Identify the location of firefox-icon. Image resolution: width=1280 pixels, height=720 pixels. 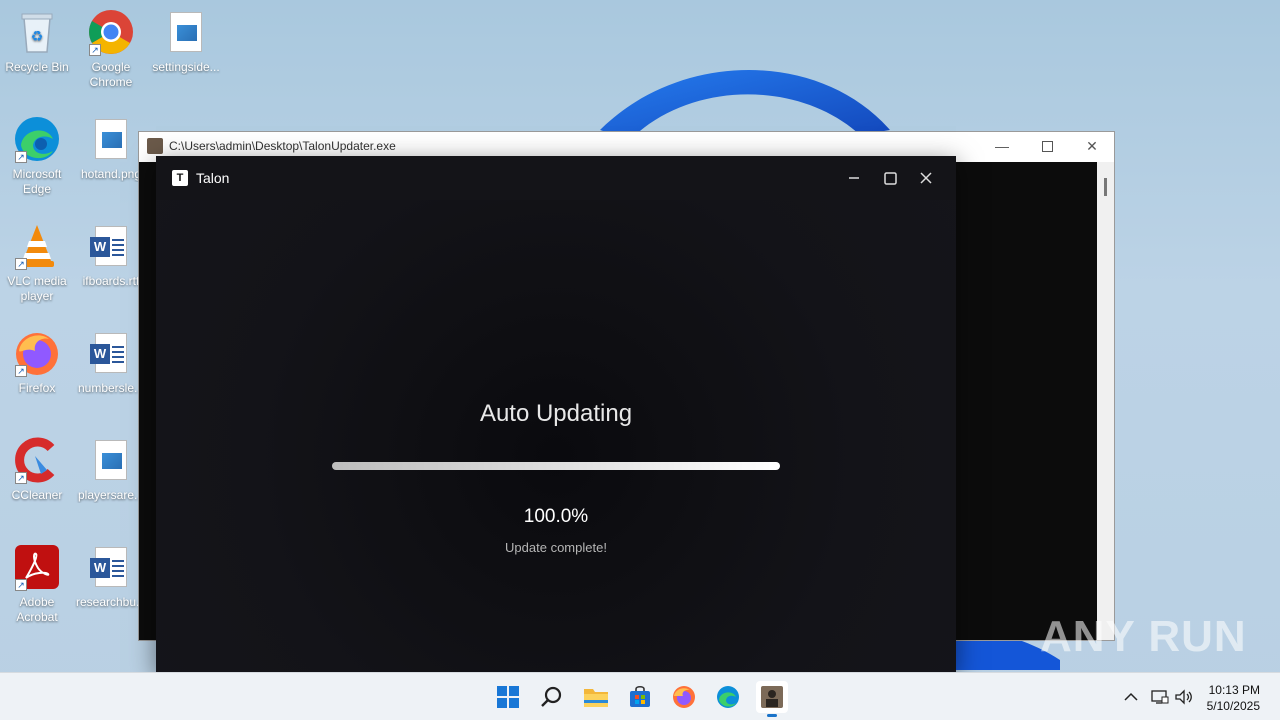
(684, 697).